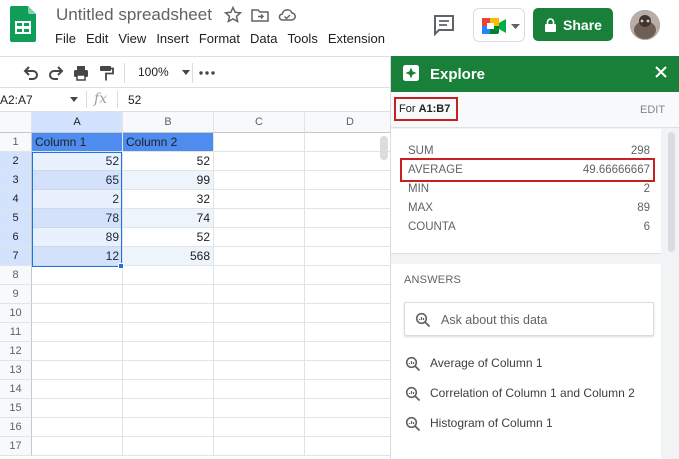  I want to click on menu-file: File, so click(65, 38).